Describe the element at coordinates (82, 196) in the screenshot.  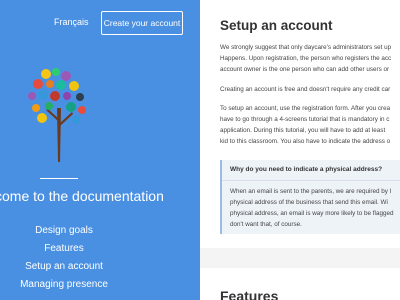
I see `welcome-heading: come to the documentation` at that location.